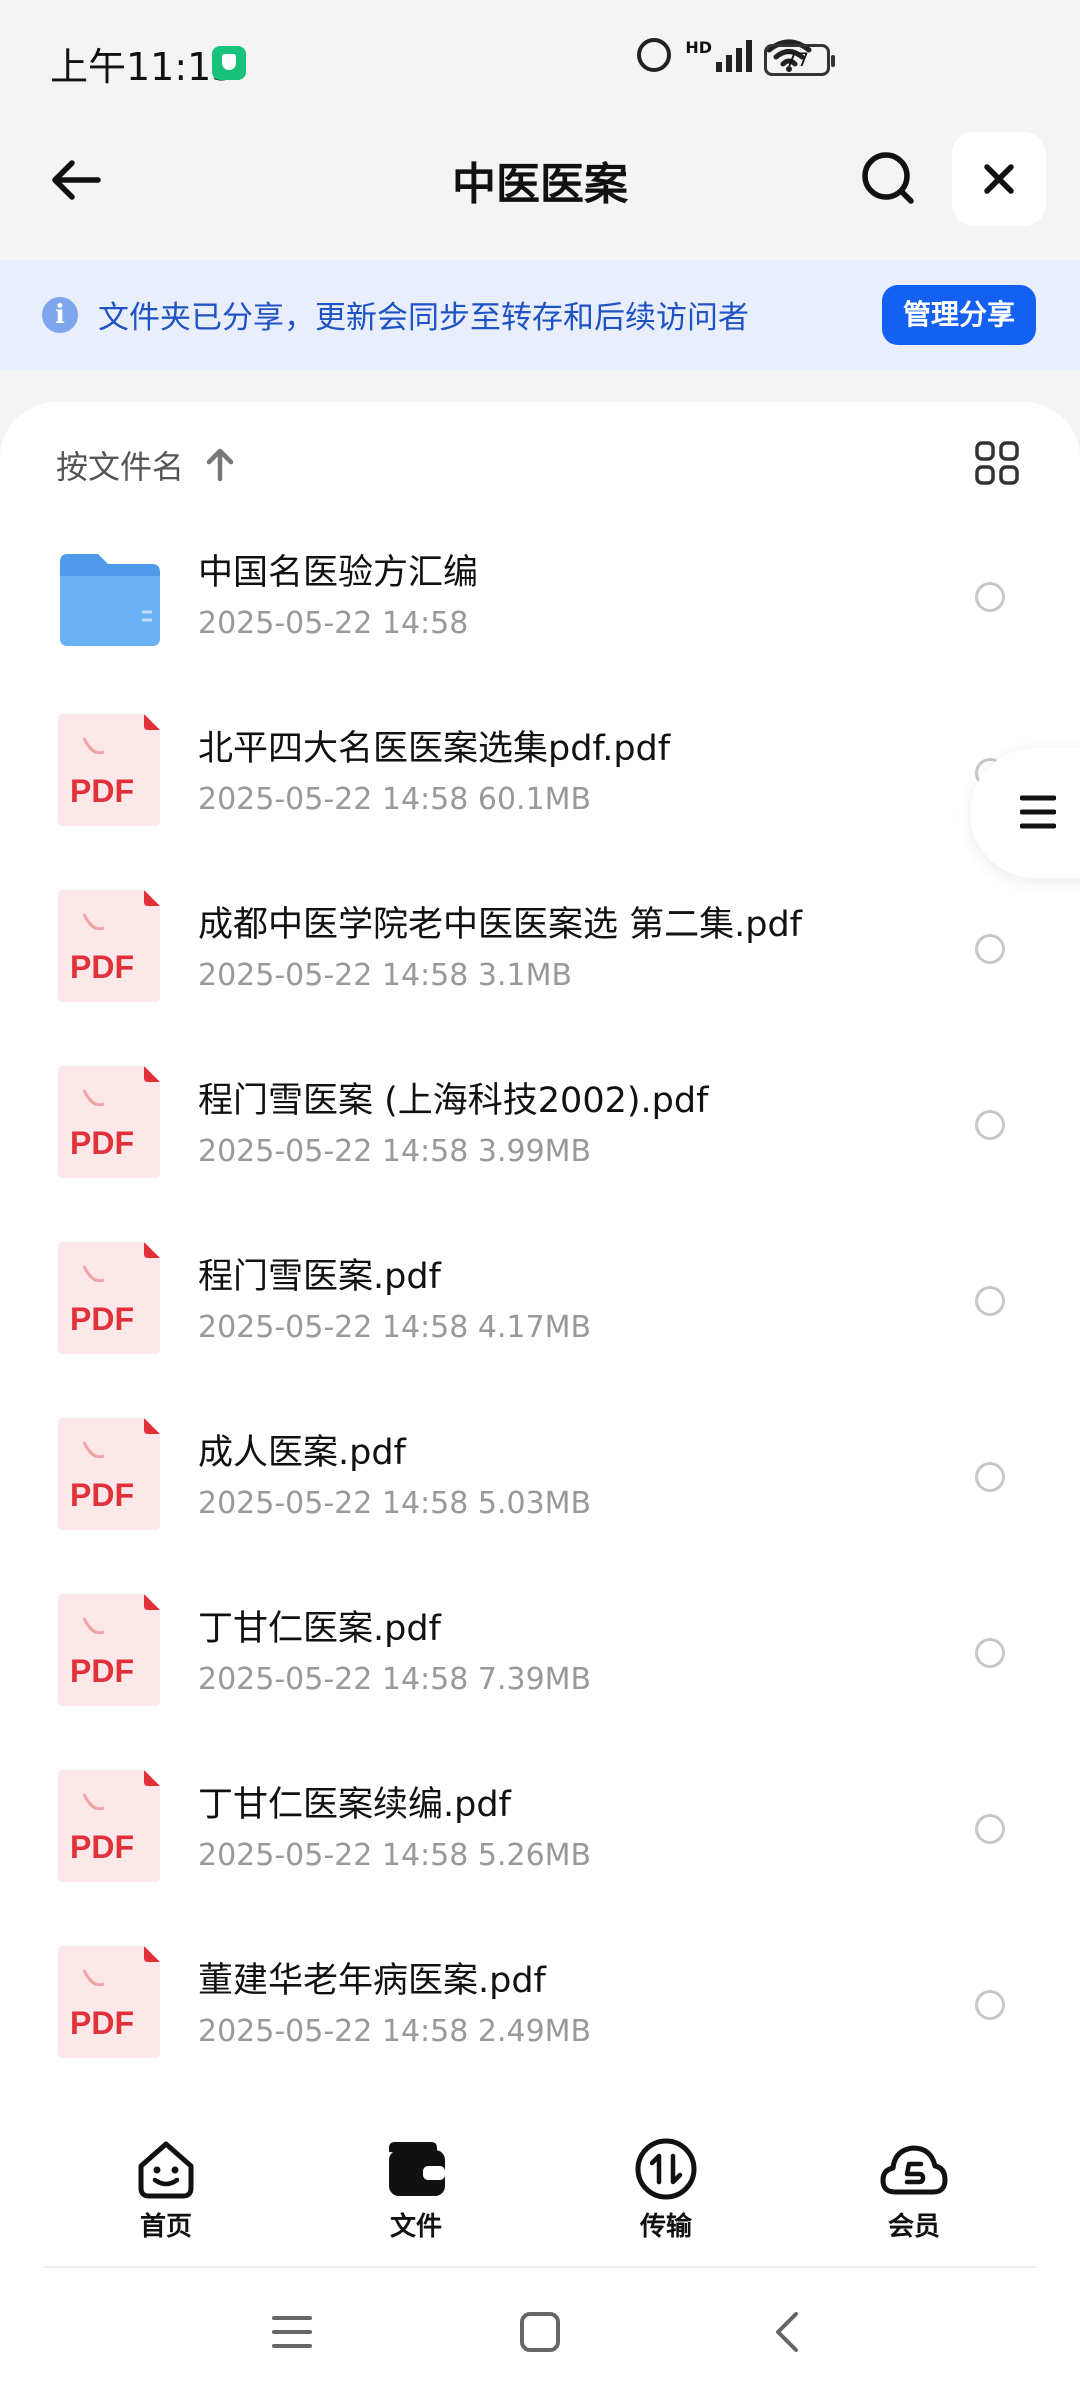  I want to click on tab-transfer: 传输, so click(666, 2189).